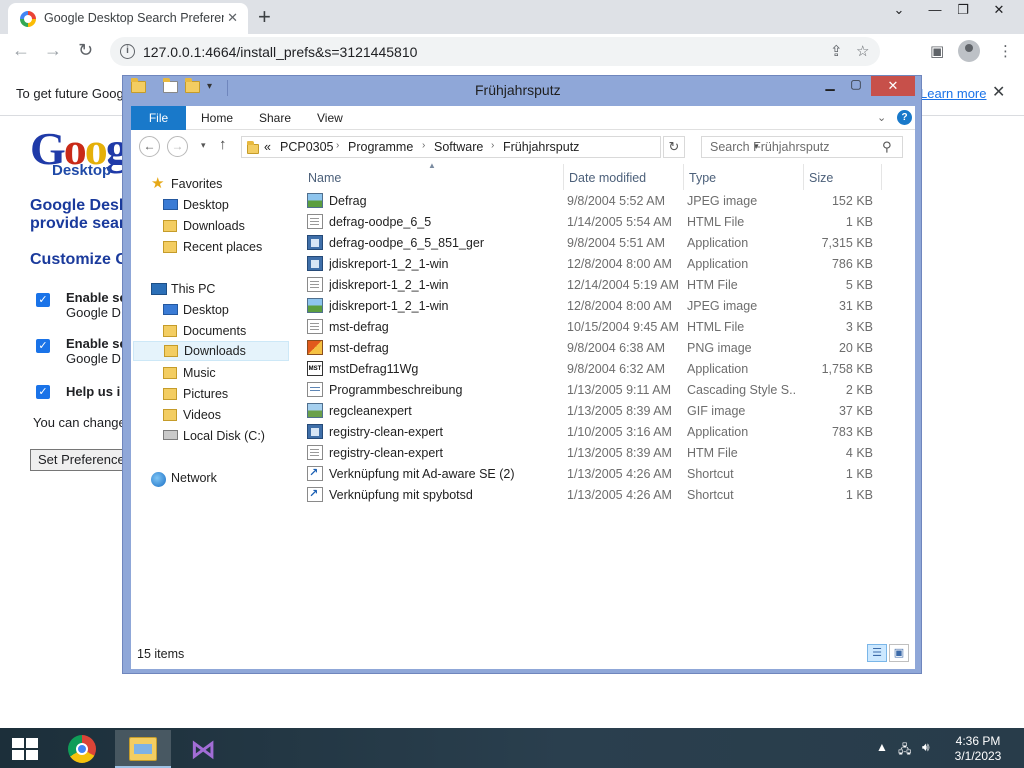  Describe the element at coordinates (43, 346) in the screenshot. I see `option2-checkbox: ✓` at that location.